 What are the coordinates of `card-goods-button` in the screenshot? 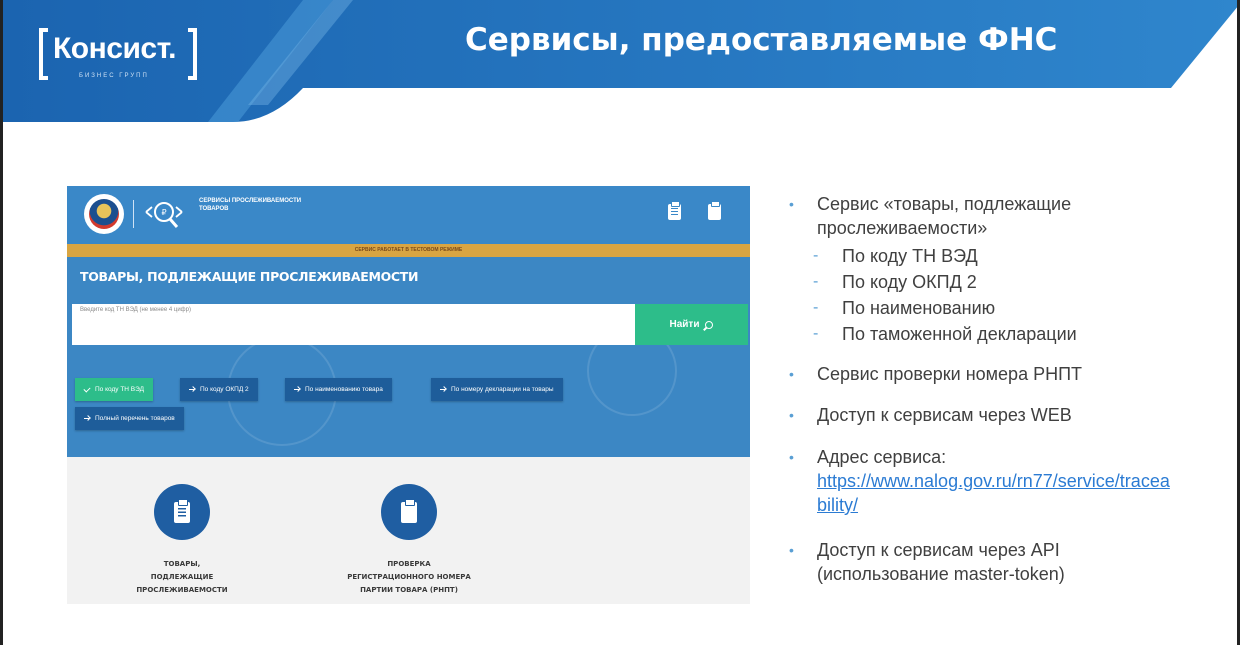 It's located at (182, 512).